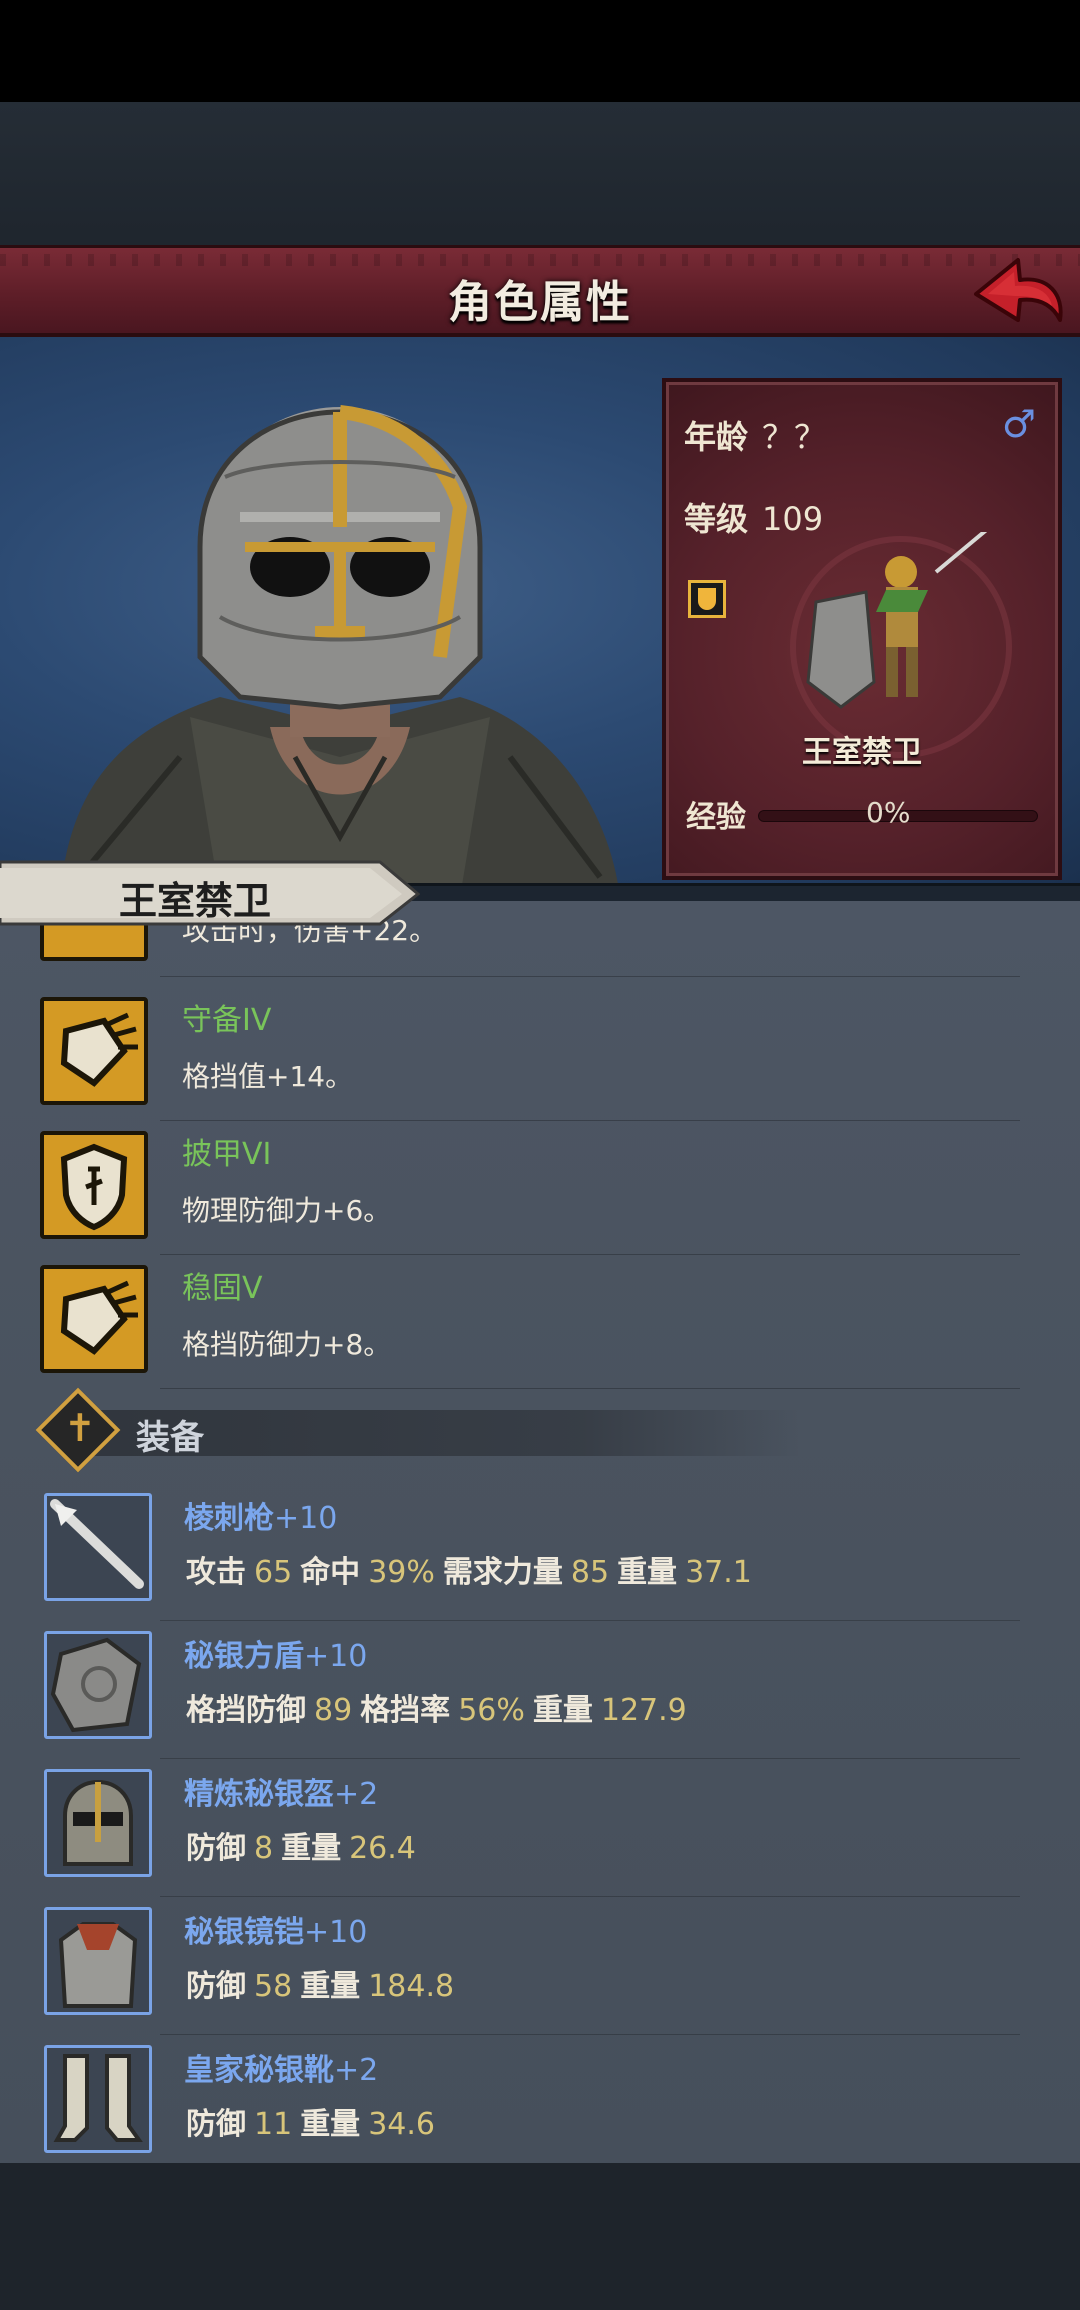 The width and height of the screenshot is (1080, 2310). What do you see at coordinates (259, 2070) in the screenshot?
I see `equipment-name-text: 皇家秘银靴` at bounding box center [259, 2070].